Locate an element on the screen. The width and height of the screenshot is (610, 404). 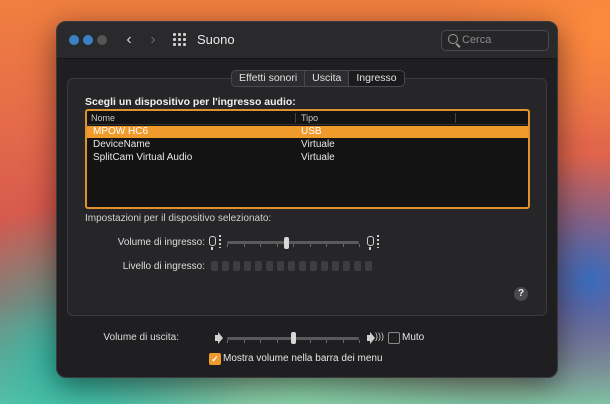
search-icon is located at coordinates (453, 39).